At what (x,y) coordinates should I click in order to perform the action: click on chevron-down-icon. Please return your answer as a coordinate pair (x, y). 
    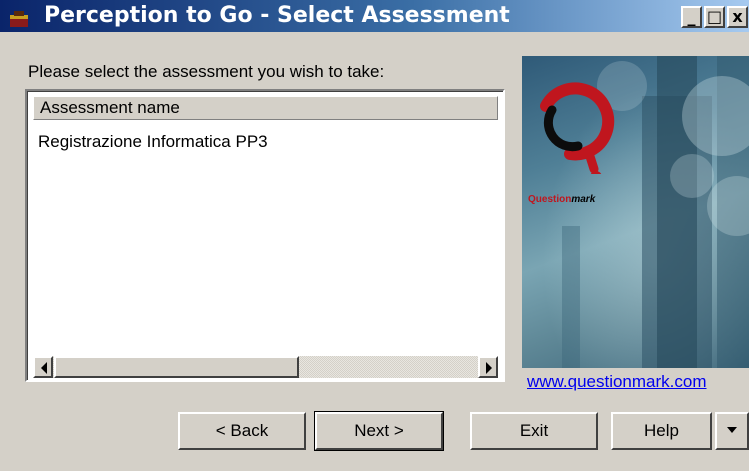
    Looking at the image, I should click on (732, 430).